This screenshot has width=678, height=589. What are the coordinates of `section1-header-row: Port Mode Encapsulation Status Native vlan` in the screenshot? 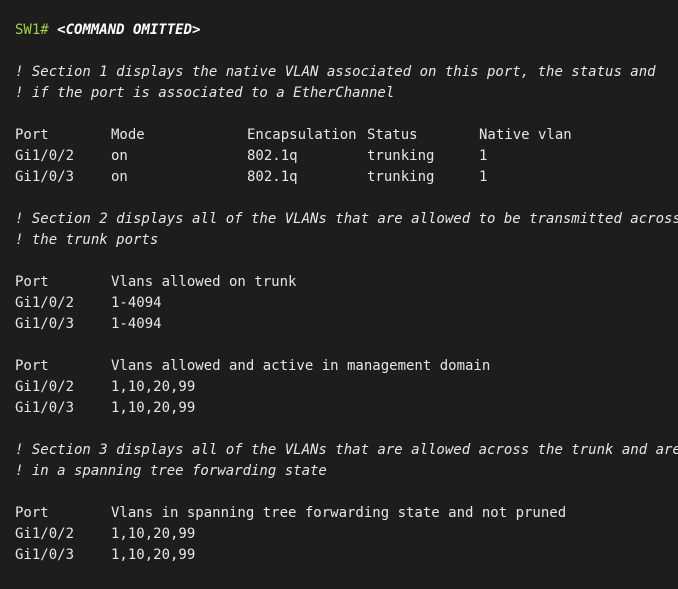 It's located at (346, 135).